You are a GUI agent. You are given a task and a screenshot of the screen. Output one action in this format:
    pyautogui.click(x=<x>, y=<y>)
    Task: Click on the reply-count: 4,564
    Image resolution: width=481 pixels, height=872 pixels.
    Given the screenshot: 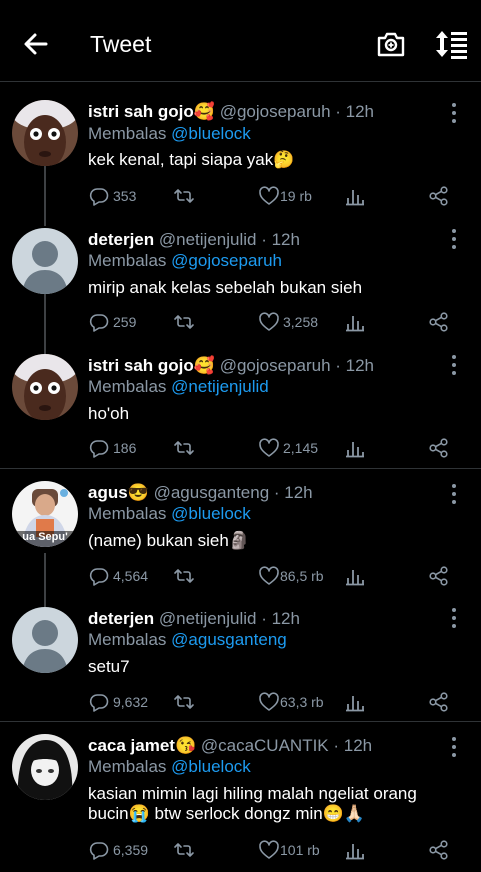 What is the action you would take?
    pyautogui.click(x=131, y=576)
    